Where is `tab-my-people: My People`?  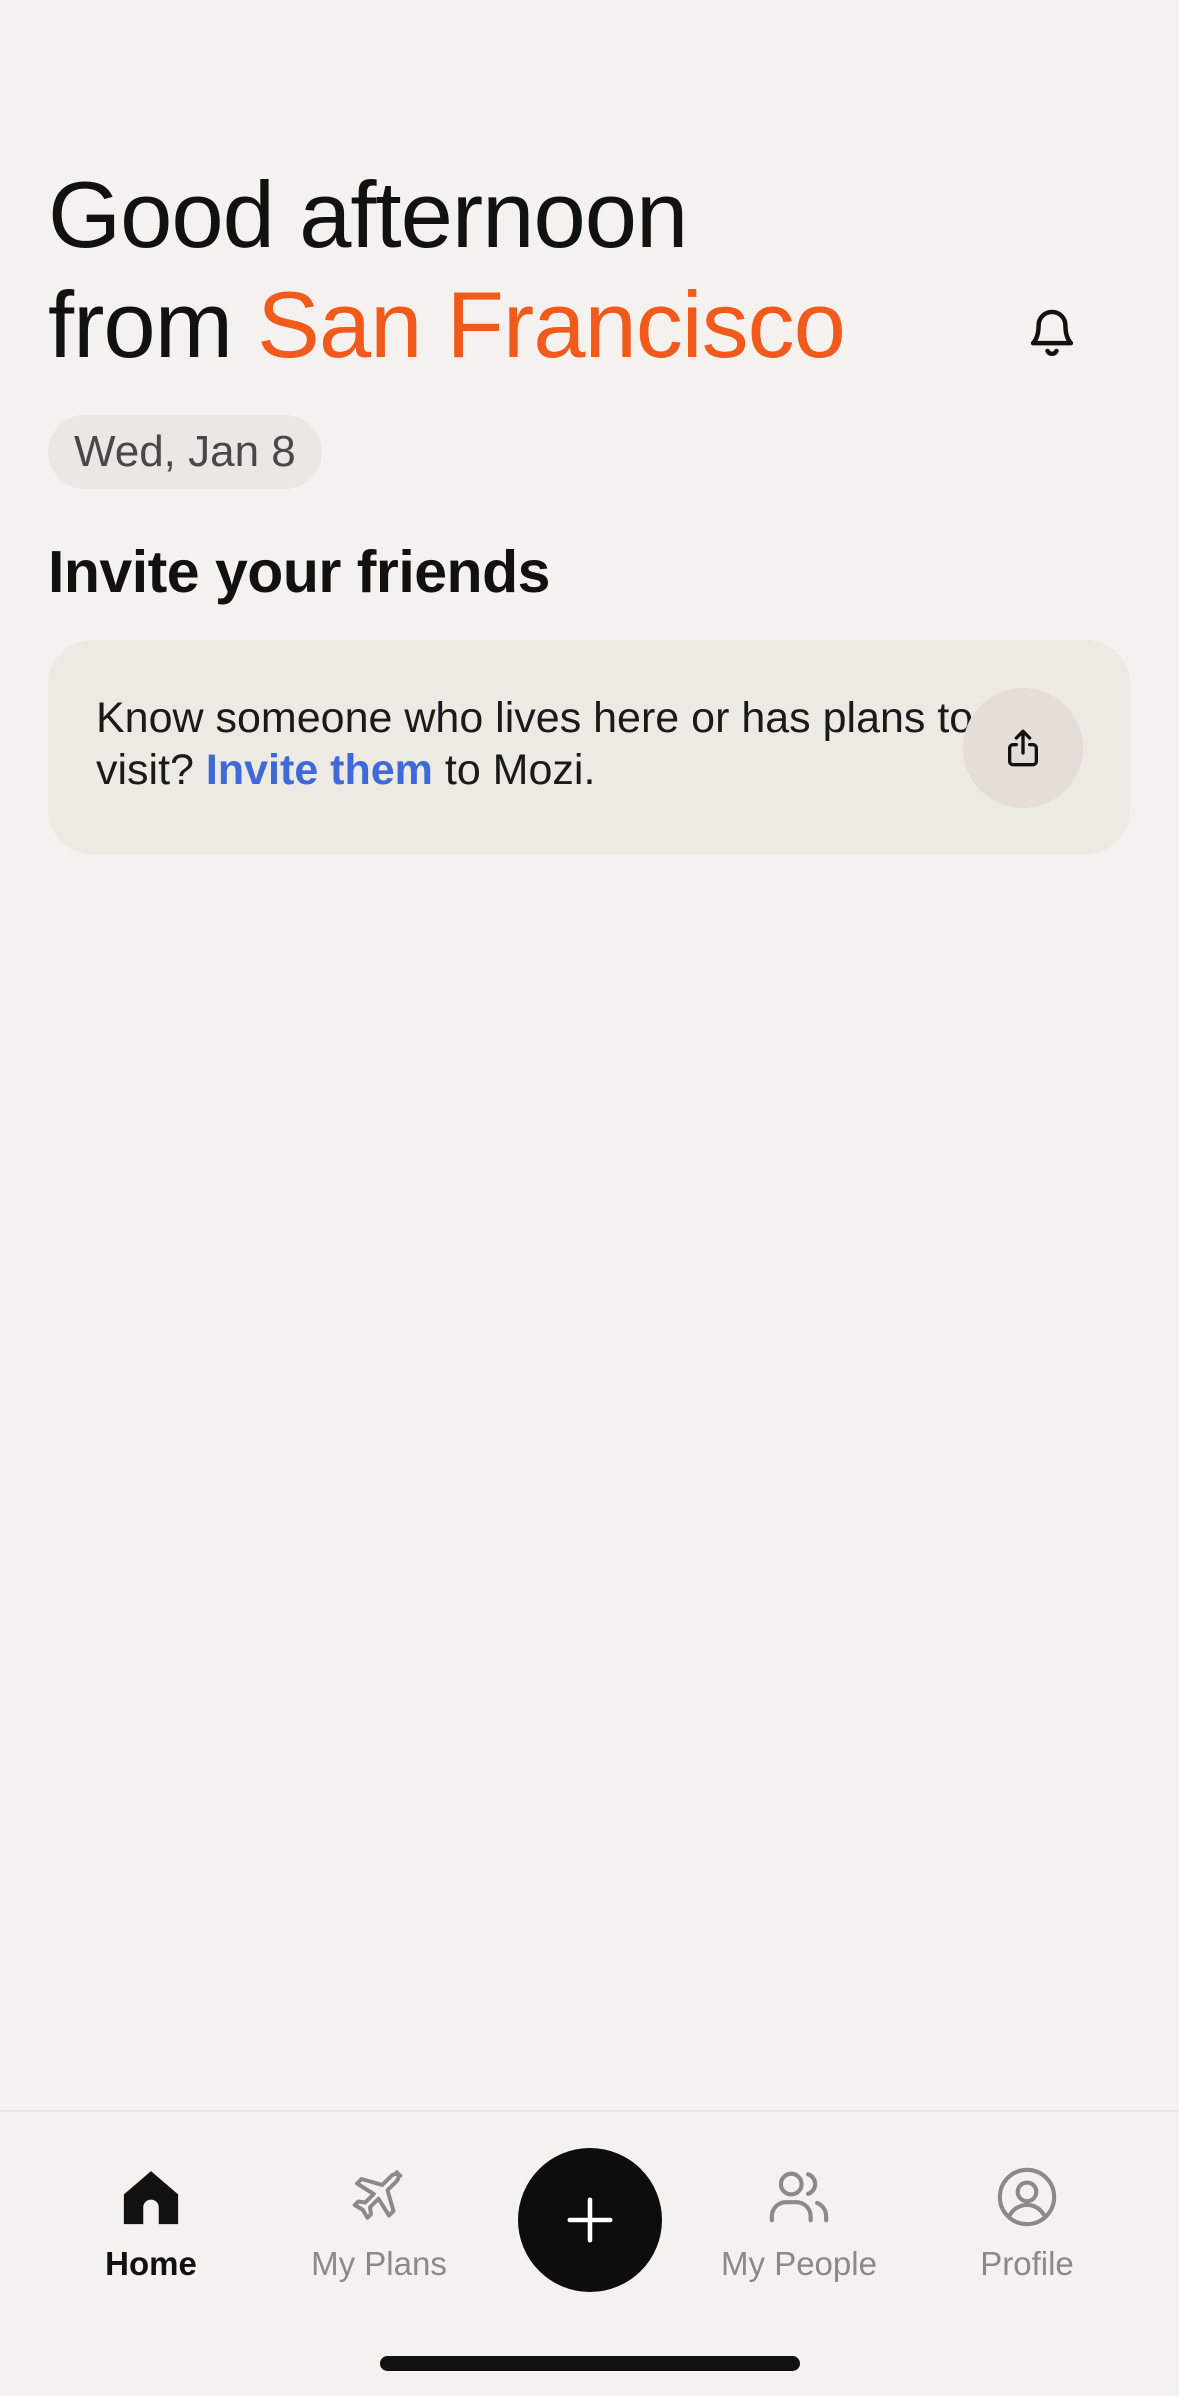
tab-my-people: My People is located at coordinates (799, 2232).